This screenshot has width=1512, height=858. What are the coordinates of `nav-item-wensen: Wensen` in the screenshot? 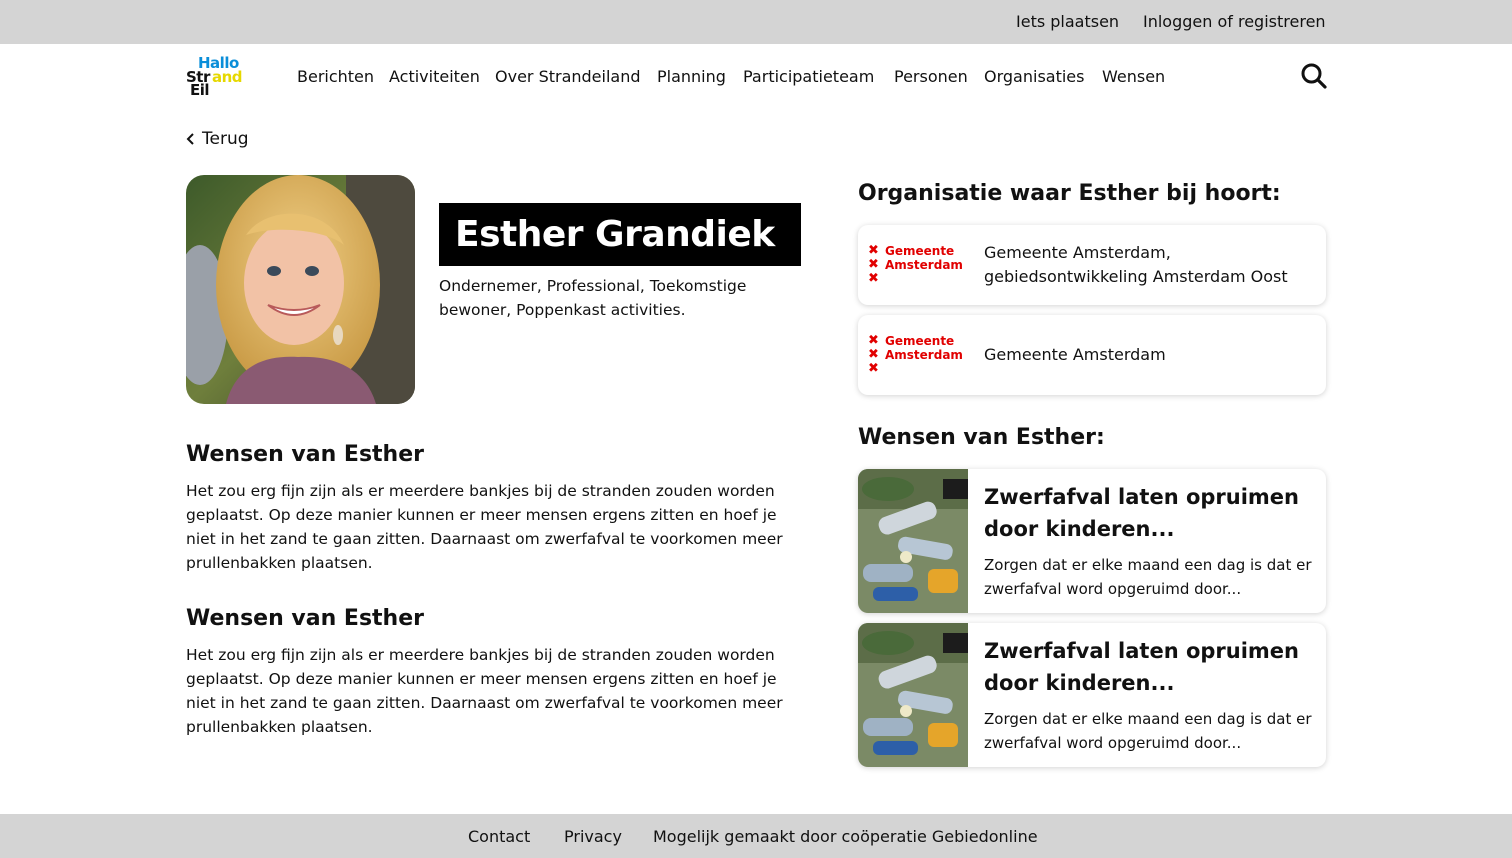 It's located at (1133, 76).